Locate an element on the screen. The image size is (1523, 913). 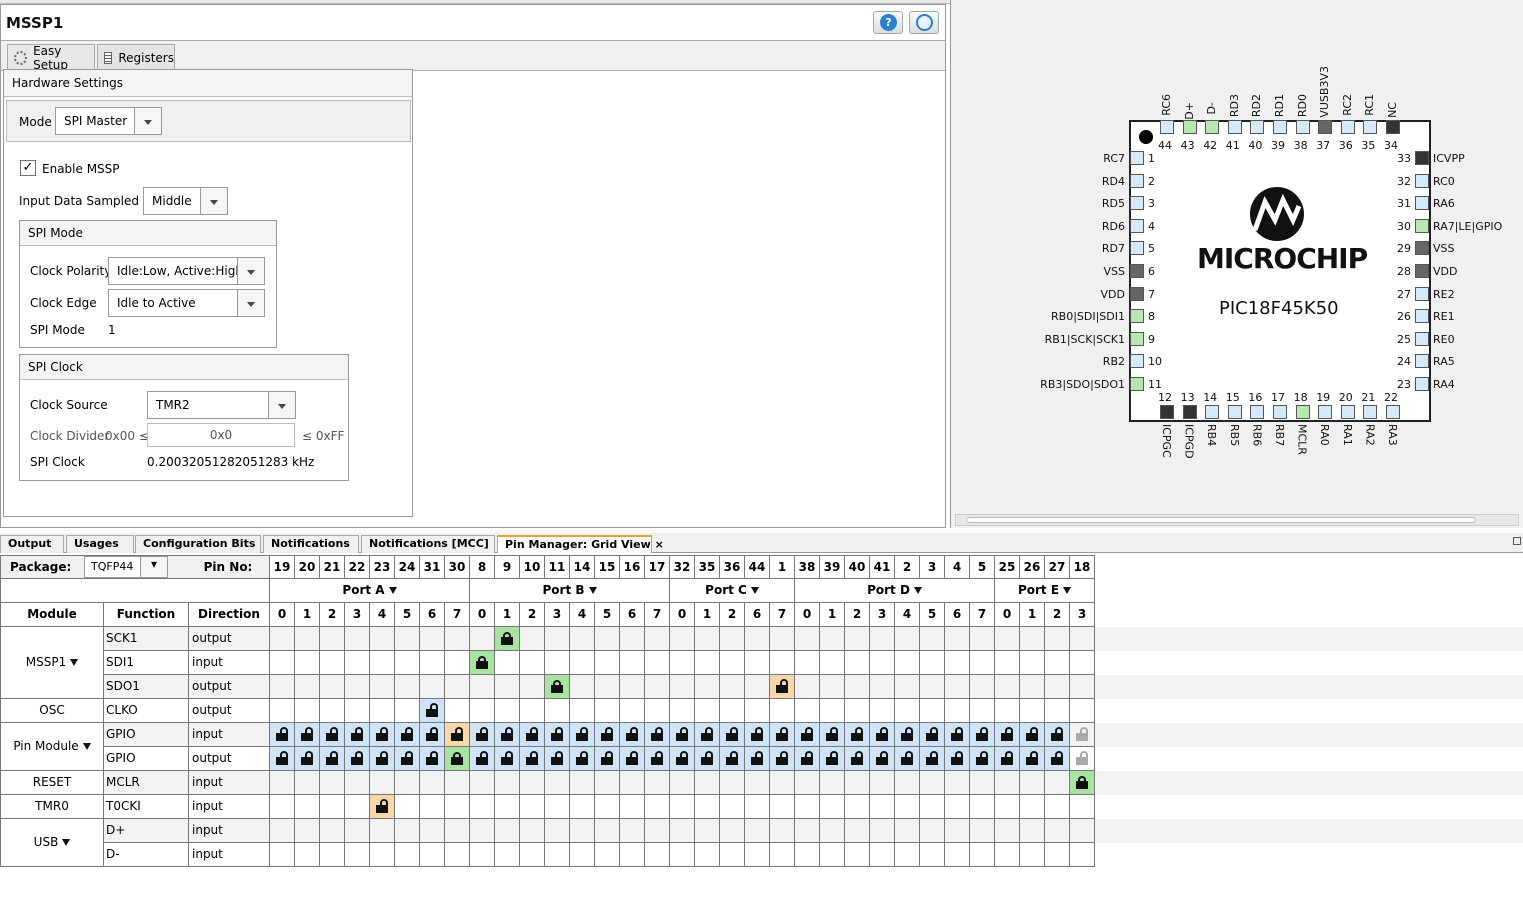
sampled-dropdown-button is located at coordinates (214, 201).